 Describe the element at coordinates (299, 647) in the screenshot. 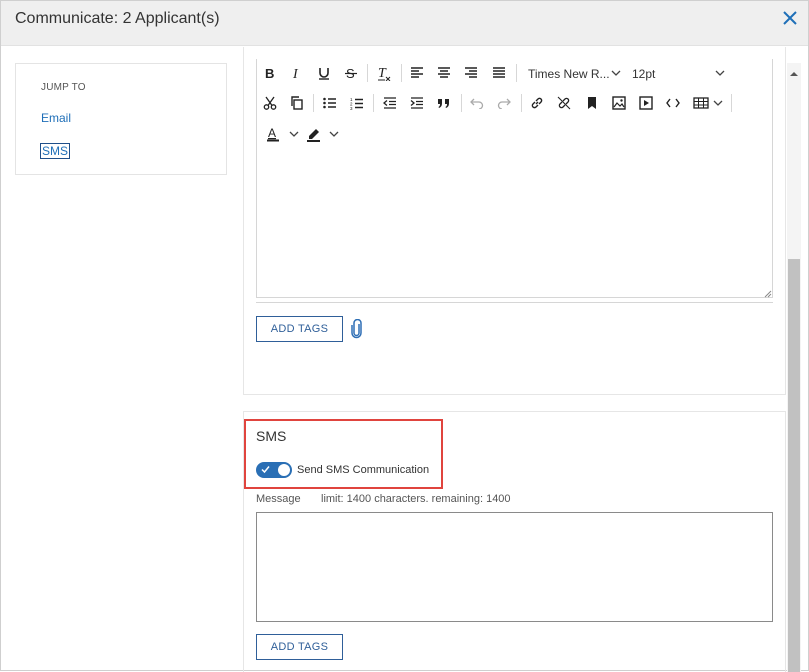

I see `add-tags-button-sms: ADD TAGS` at that location.